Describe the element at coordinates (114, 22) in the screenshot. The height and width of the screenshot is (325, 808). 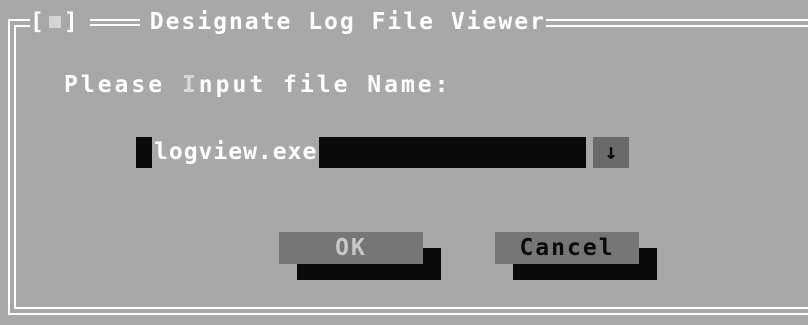
I see `title-rule-left` at that location.